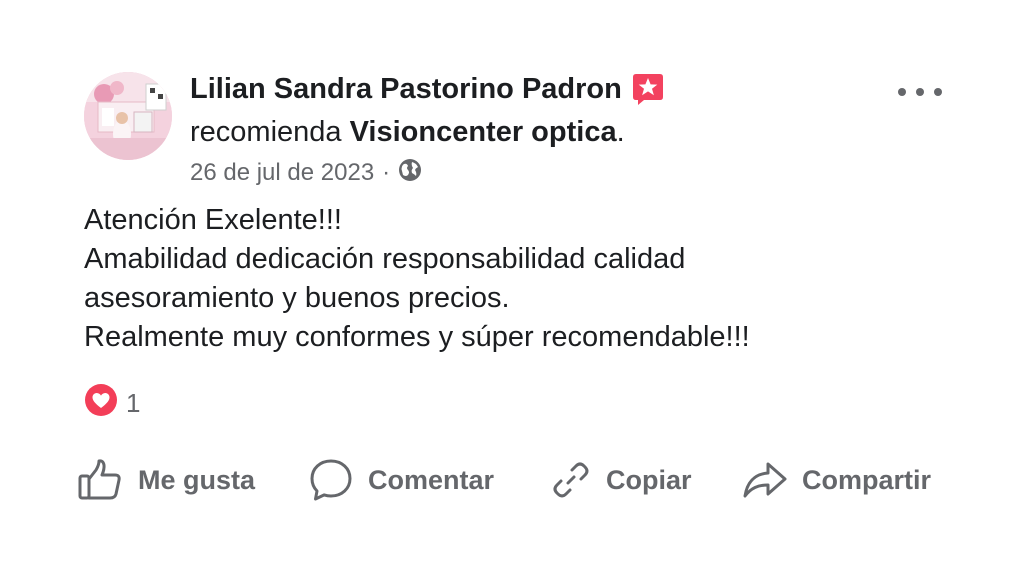 This screenshot has width=1024, height=576. Describe the element at coordinates (867, 479) in the screenshot. I see `share-label: Compartir` at that location.